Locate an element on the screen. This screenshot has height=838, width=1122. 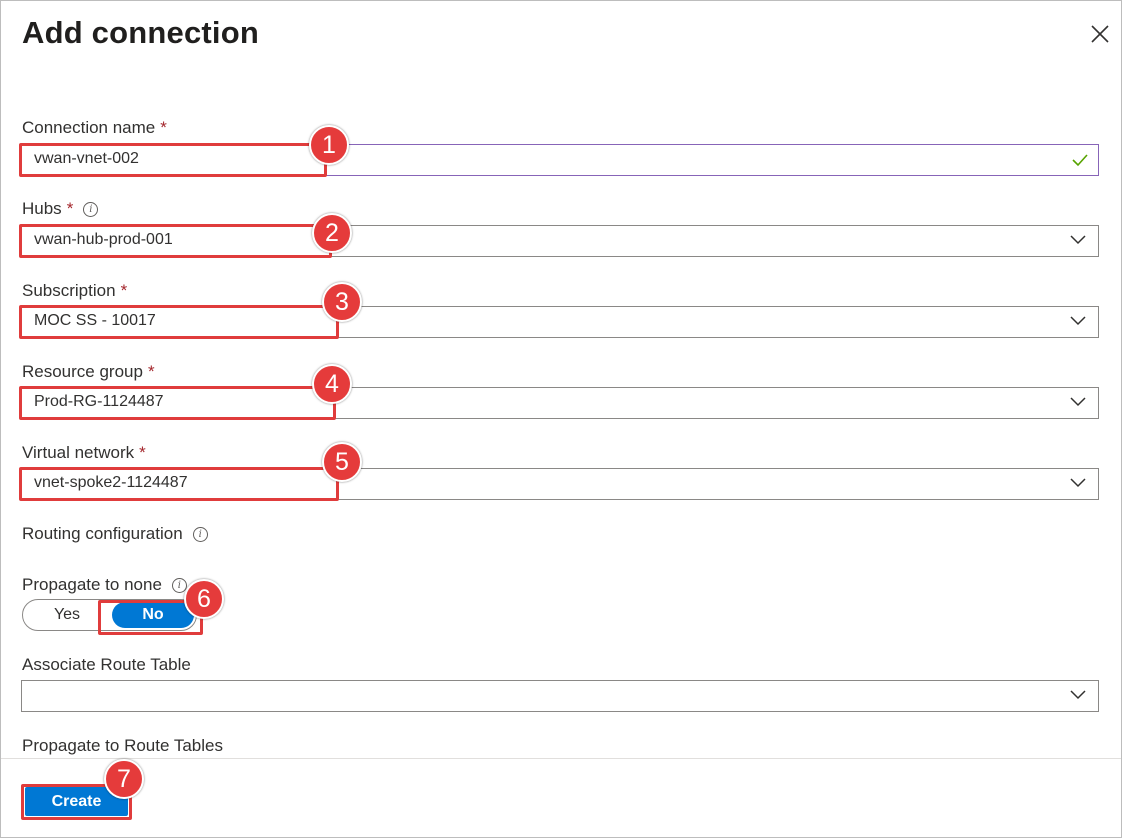
subscription-value: MOC SS - 10017 is located at coordinates (95, 320).